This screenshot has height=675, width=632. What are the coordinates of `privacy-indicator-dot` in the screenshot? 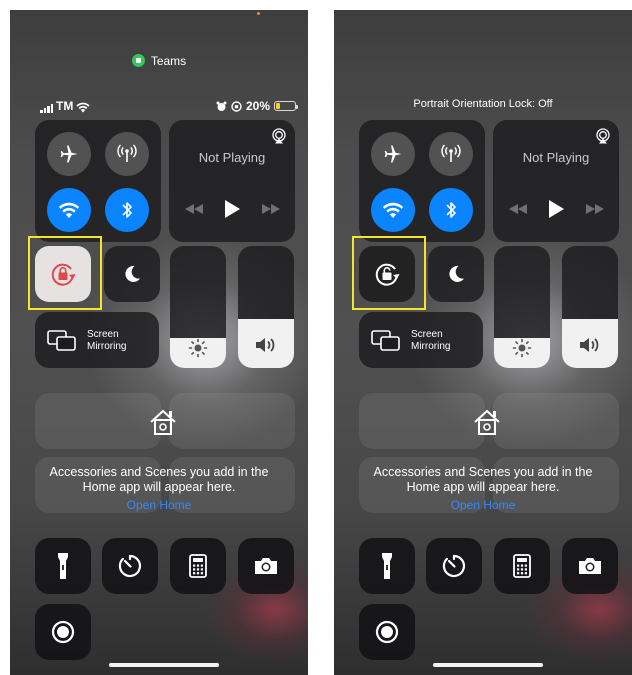 It's located at (258, 13).